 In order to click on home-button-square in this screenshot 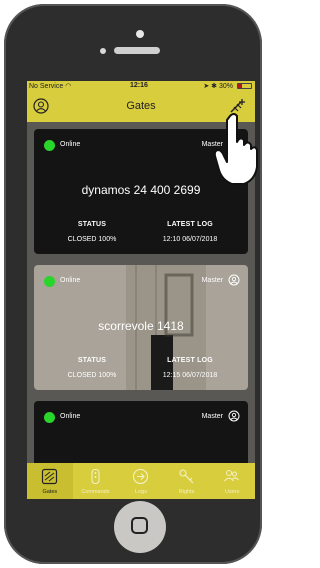, I will do `click(139, 525)`.